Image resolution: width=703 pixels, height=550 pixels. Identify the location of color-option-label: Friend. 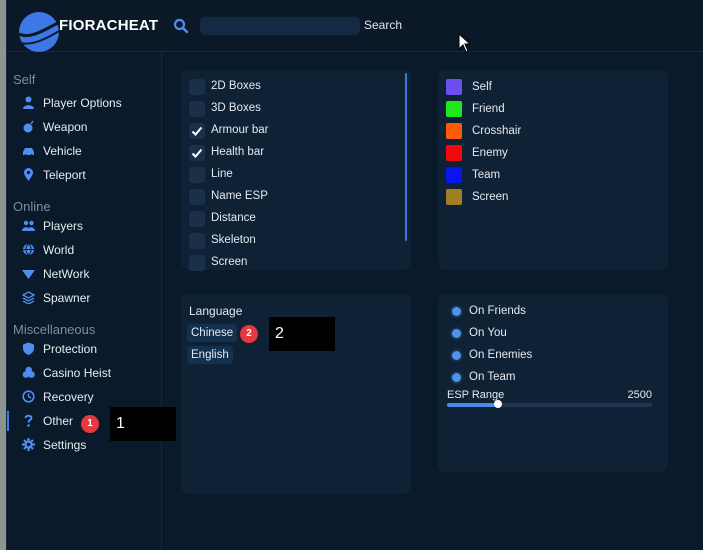
(488, 109).